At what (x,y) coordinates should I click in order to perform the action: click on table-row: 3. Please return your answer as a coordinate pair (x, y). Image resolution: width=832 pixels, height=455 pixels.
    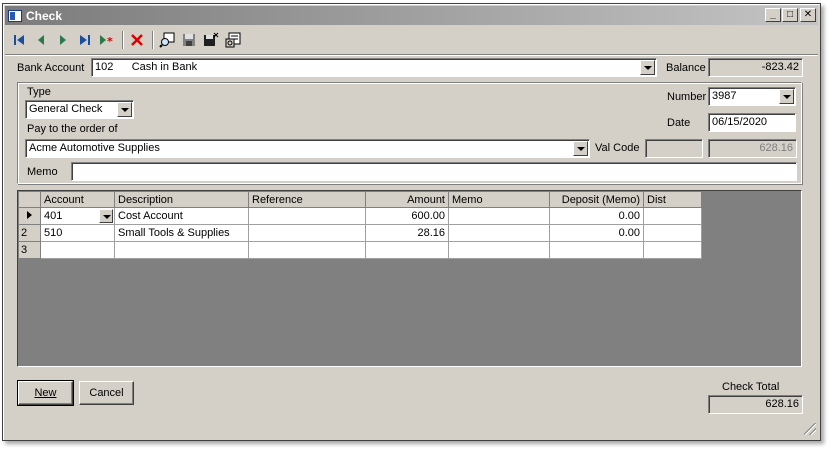
    Looking at the image, I should click on (360, 250).